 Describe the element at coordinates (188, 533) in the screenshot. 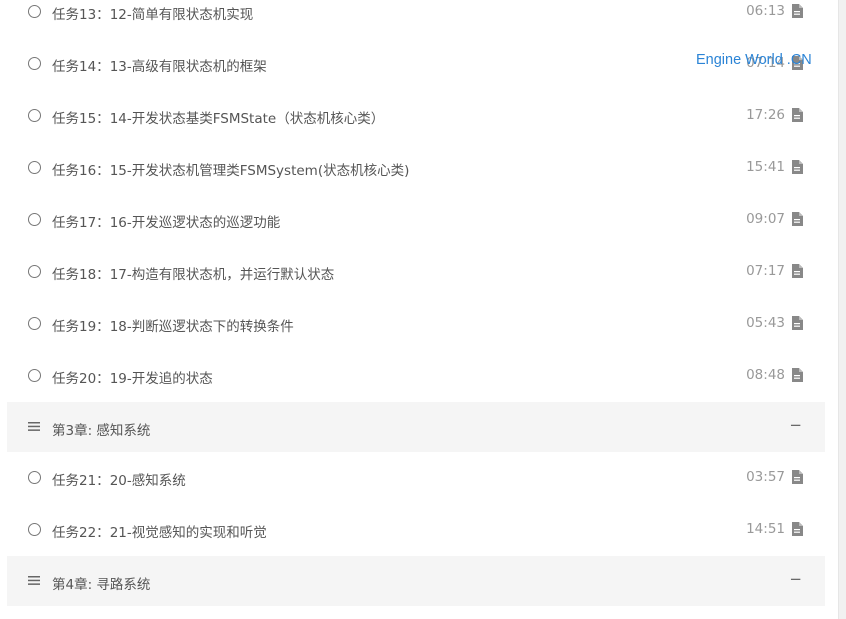

I see `task-title: 21-视觉感知的实现和听觉` at that location.